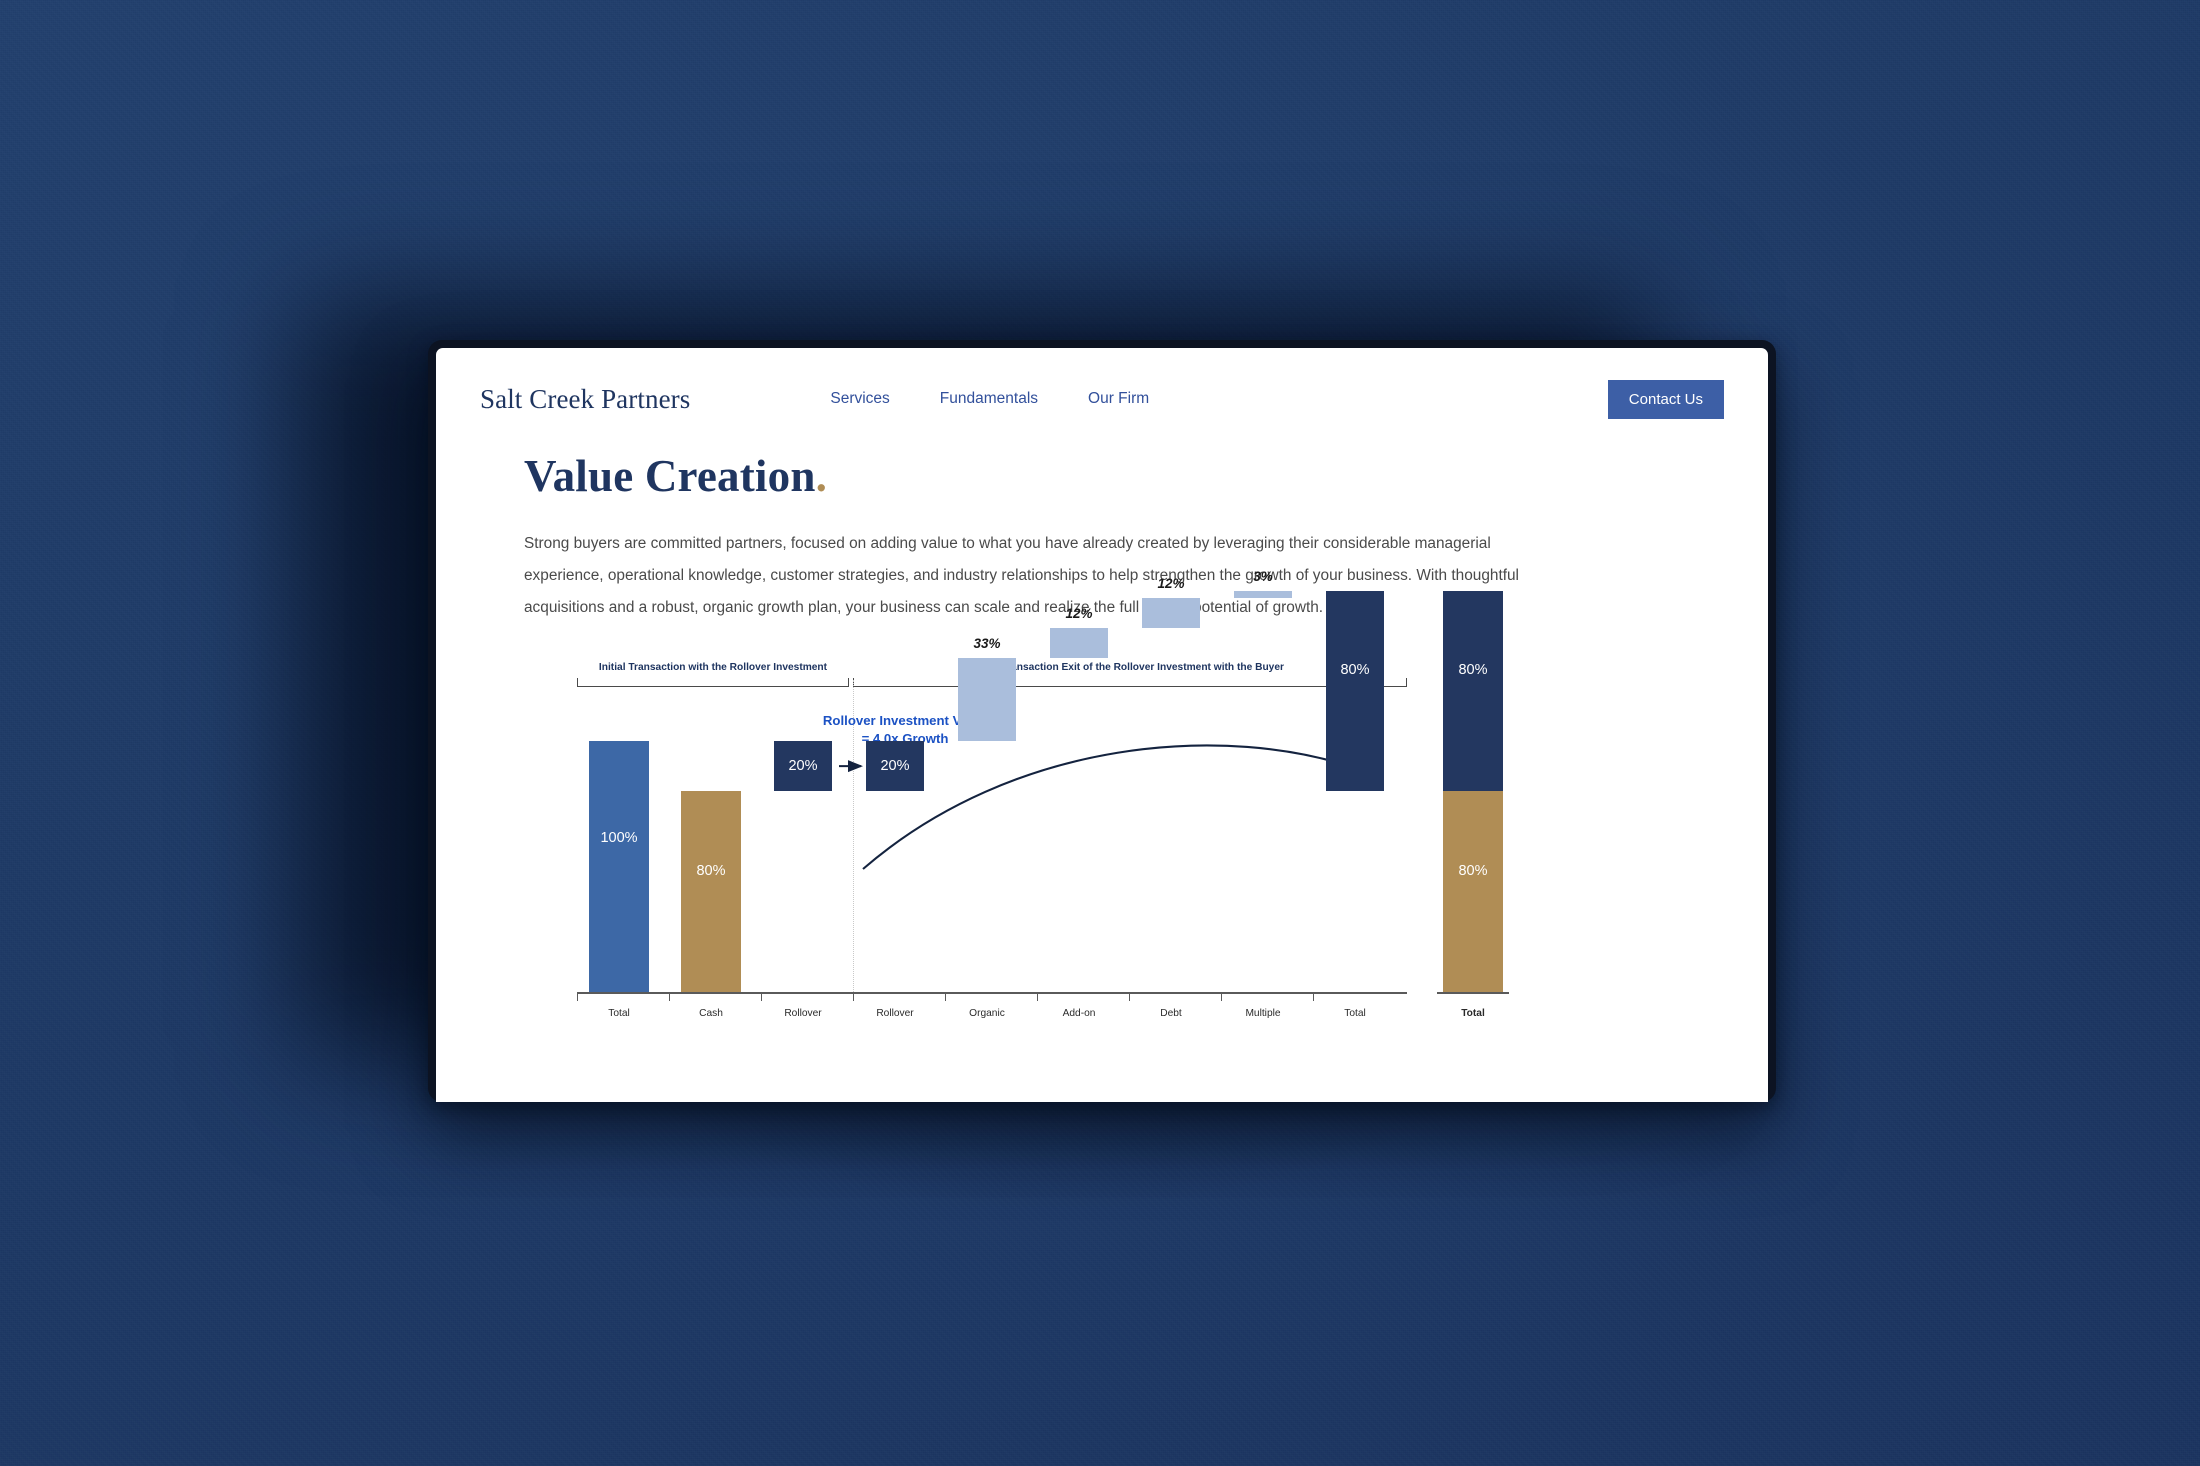 The width and height of the screenshot is (2200, 1466). What do you see at coordinates (1118, 399) in the screenshot?
I see `nav-item-our-firm: Our Firm` at bounding box center [1118, 399].